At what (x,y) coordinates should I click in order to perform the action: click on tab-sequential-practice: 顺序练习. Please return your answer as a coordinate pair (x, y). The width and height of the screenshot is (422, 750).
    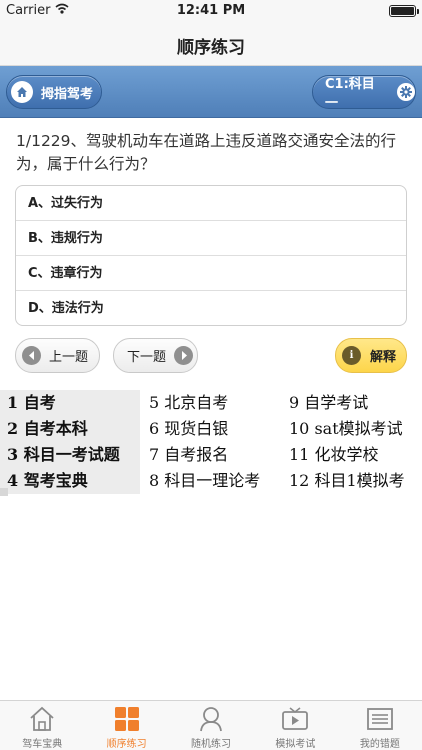
    Looking at the image, I should click on (126, 725).